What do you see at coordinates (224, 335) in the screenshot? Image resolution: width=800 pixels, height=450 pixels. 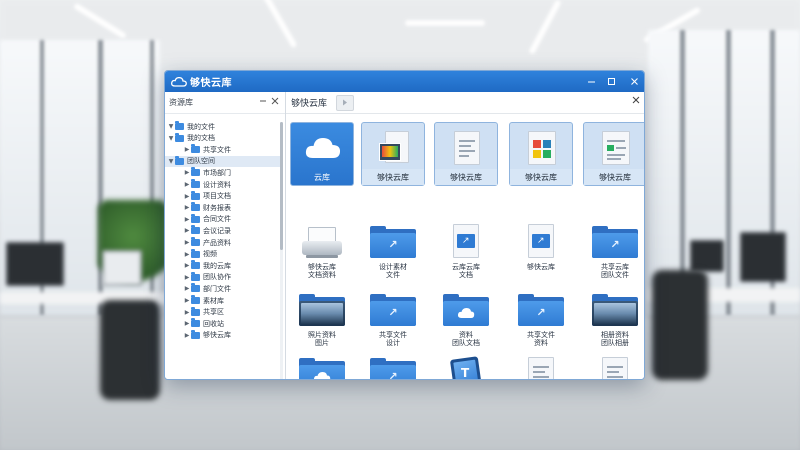 I see `tree-item: ▶ 够快云库` at bounding box center [224, 335].